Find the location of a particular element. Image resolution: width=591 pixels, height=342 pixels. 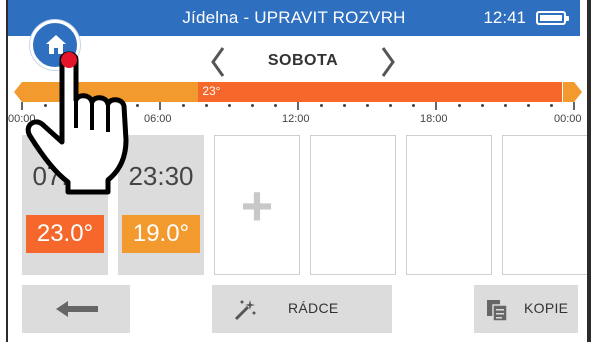

back-button is located at coordinates (76, 309).